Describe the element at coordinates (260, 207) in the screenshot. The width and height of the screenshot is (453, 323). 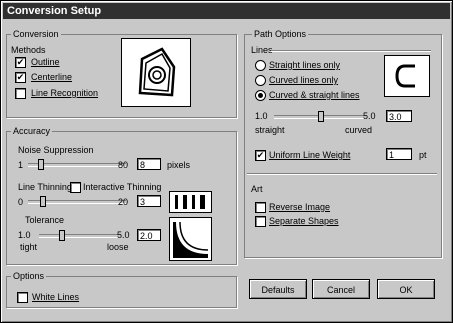
I see `reverse-image-checkbox` at that location.